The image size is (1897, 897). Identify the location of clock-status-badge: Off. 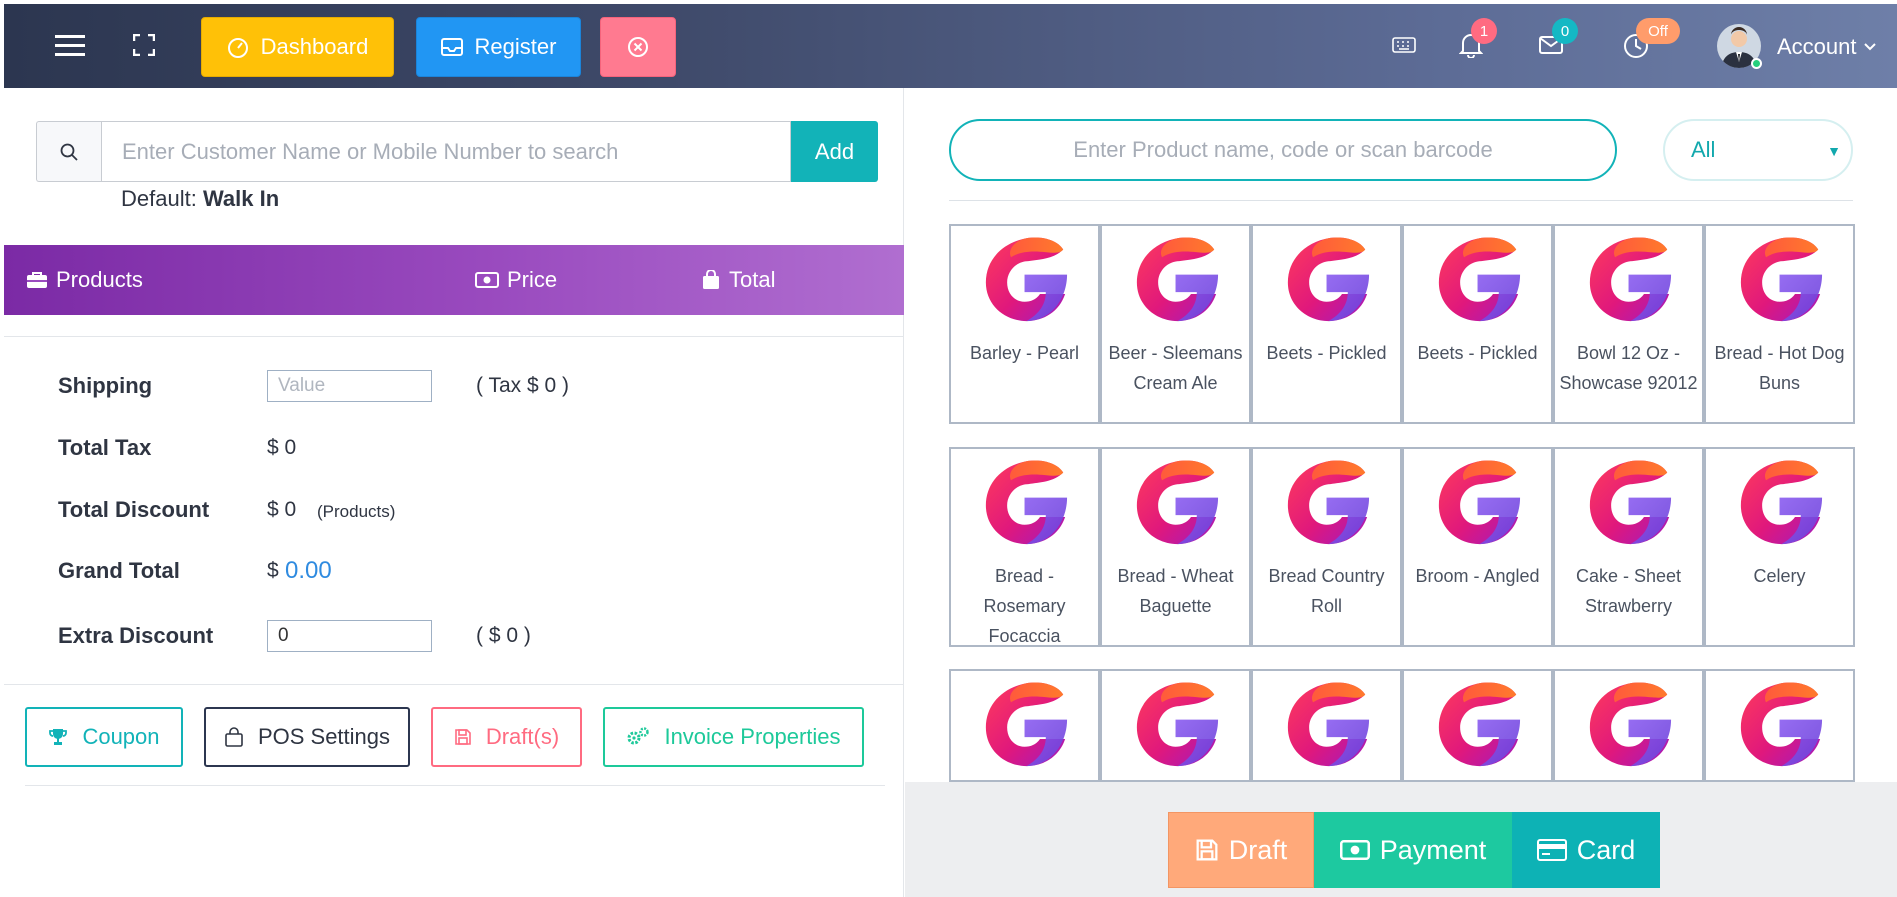
(1658, 31).